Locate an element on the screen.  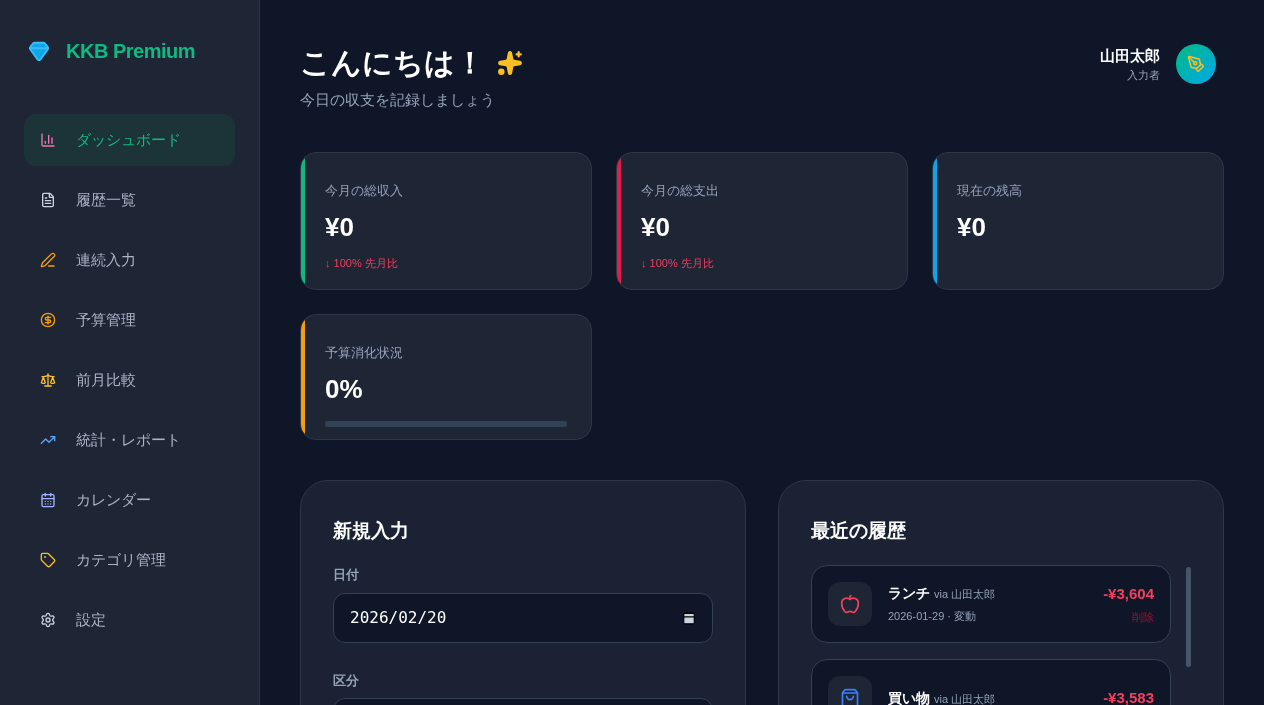
entry-name: ランチ is located at coordinates (909, 594).